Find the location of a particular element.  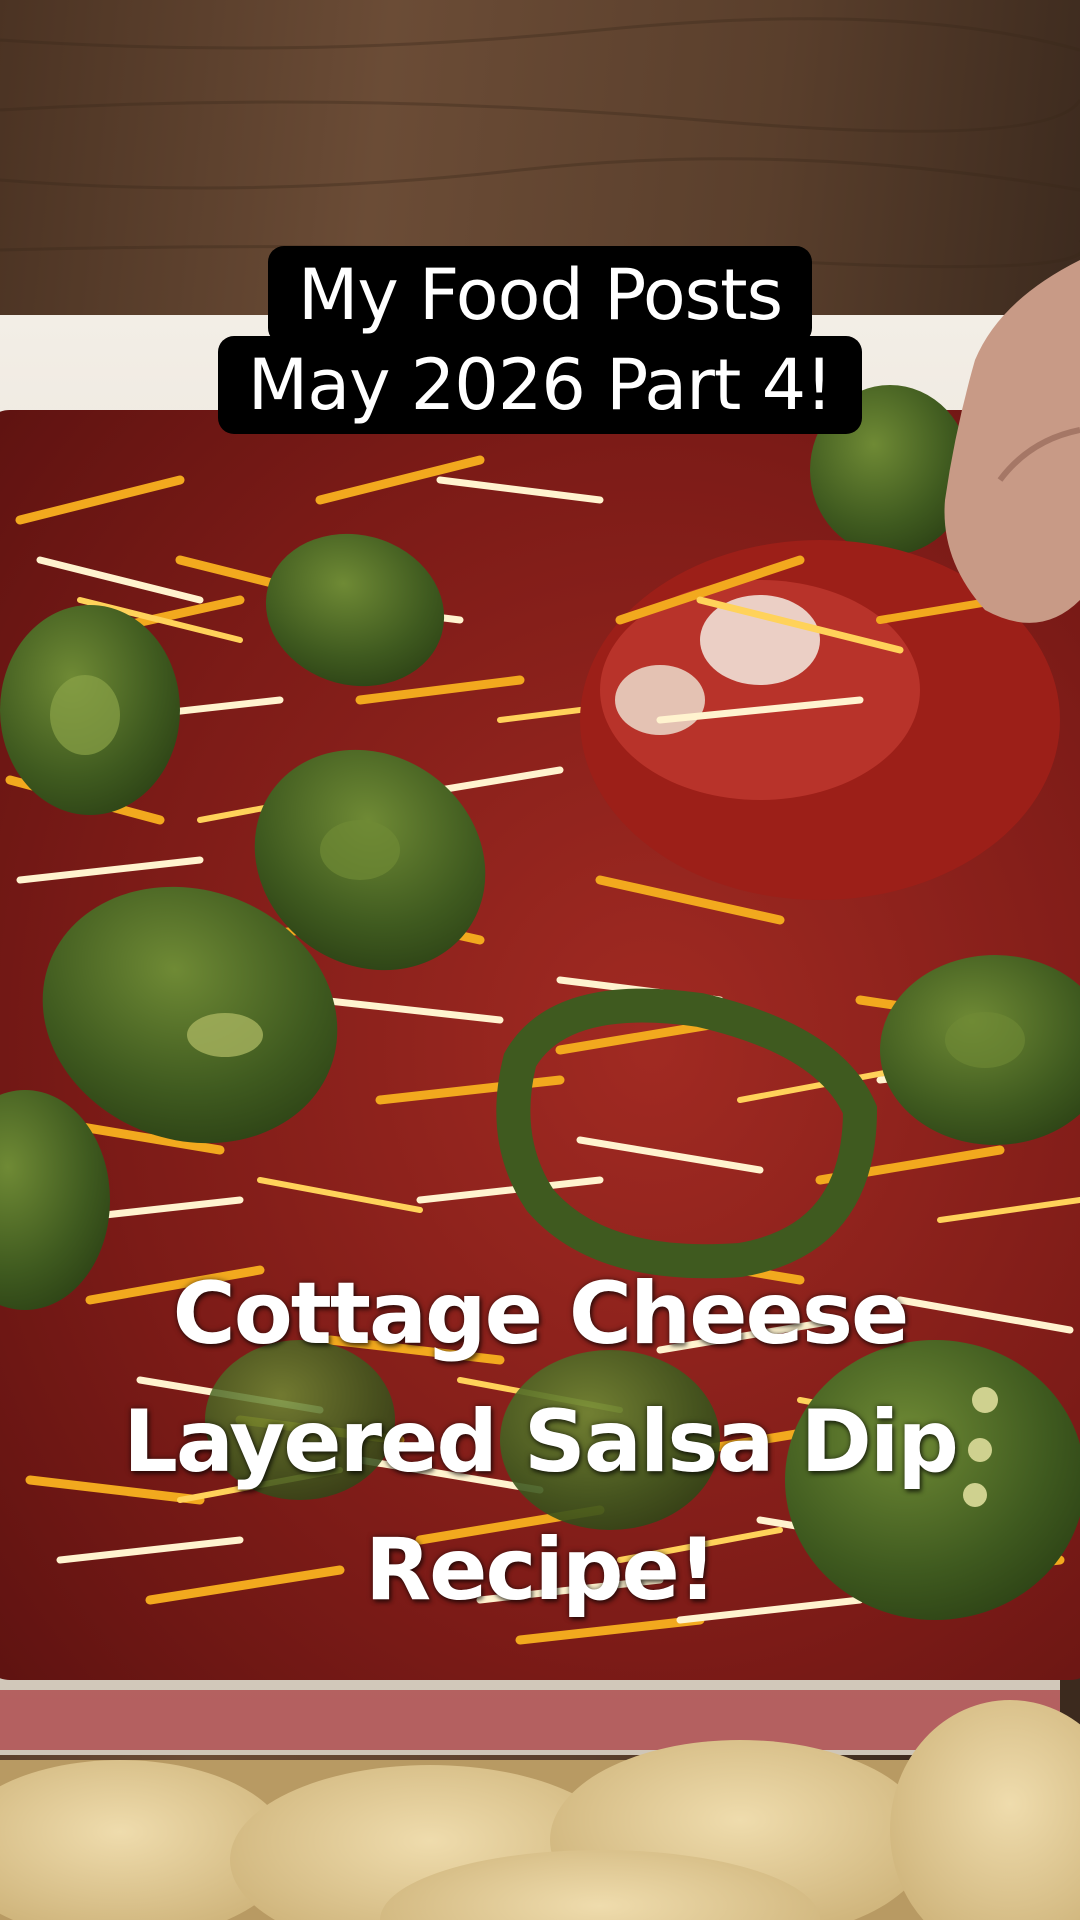

top-caption-line-2: May 2026 Part 4! is located at coordinates (540, 385).